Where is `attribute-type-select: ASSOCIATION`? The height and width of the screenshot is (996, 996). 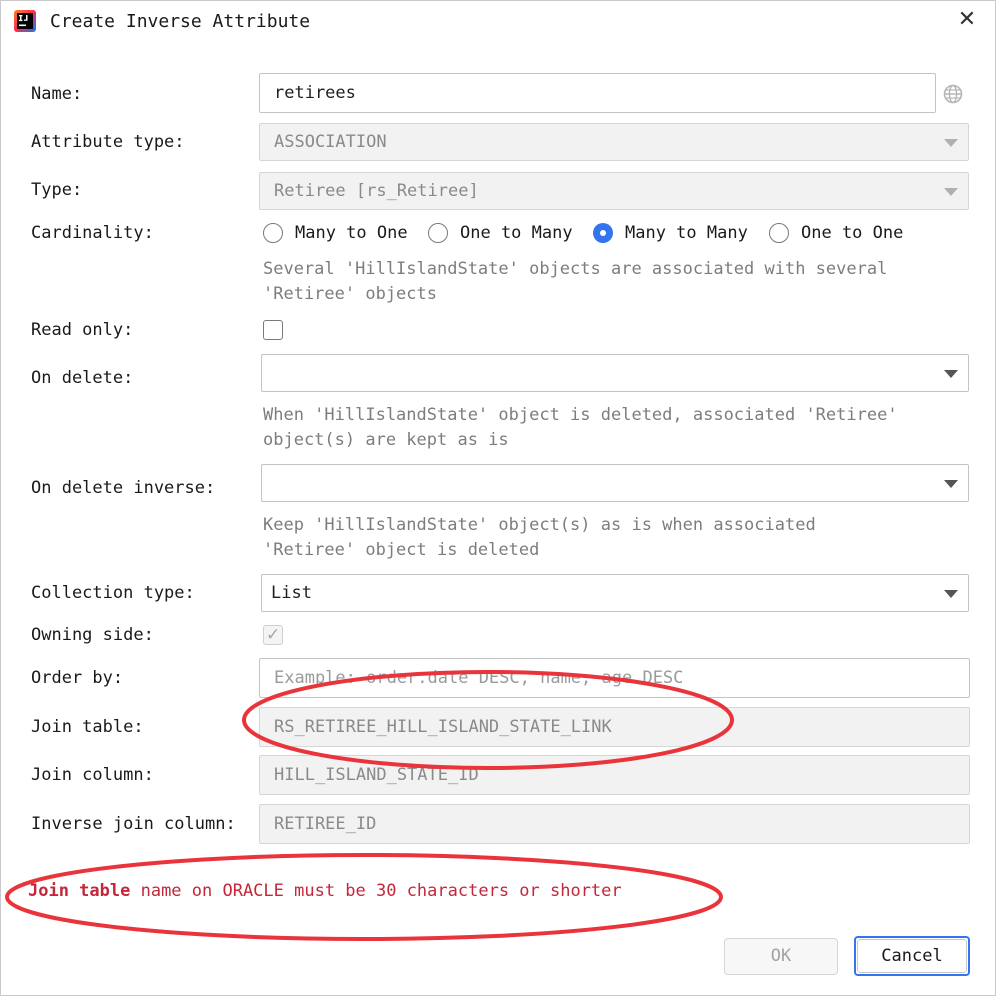 attribute-type-select: ASSOCIATION is located at coordinates (614, 142).